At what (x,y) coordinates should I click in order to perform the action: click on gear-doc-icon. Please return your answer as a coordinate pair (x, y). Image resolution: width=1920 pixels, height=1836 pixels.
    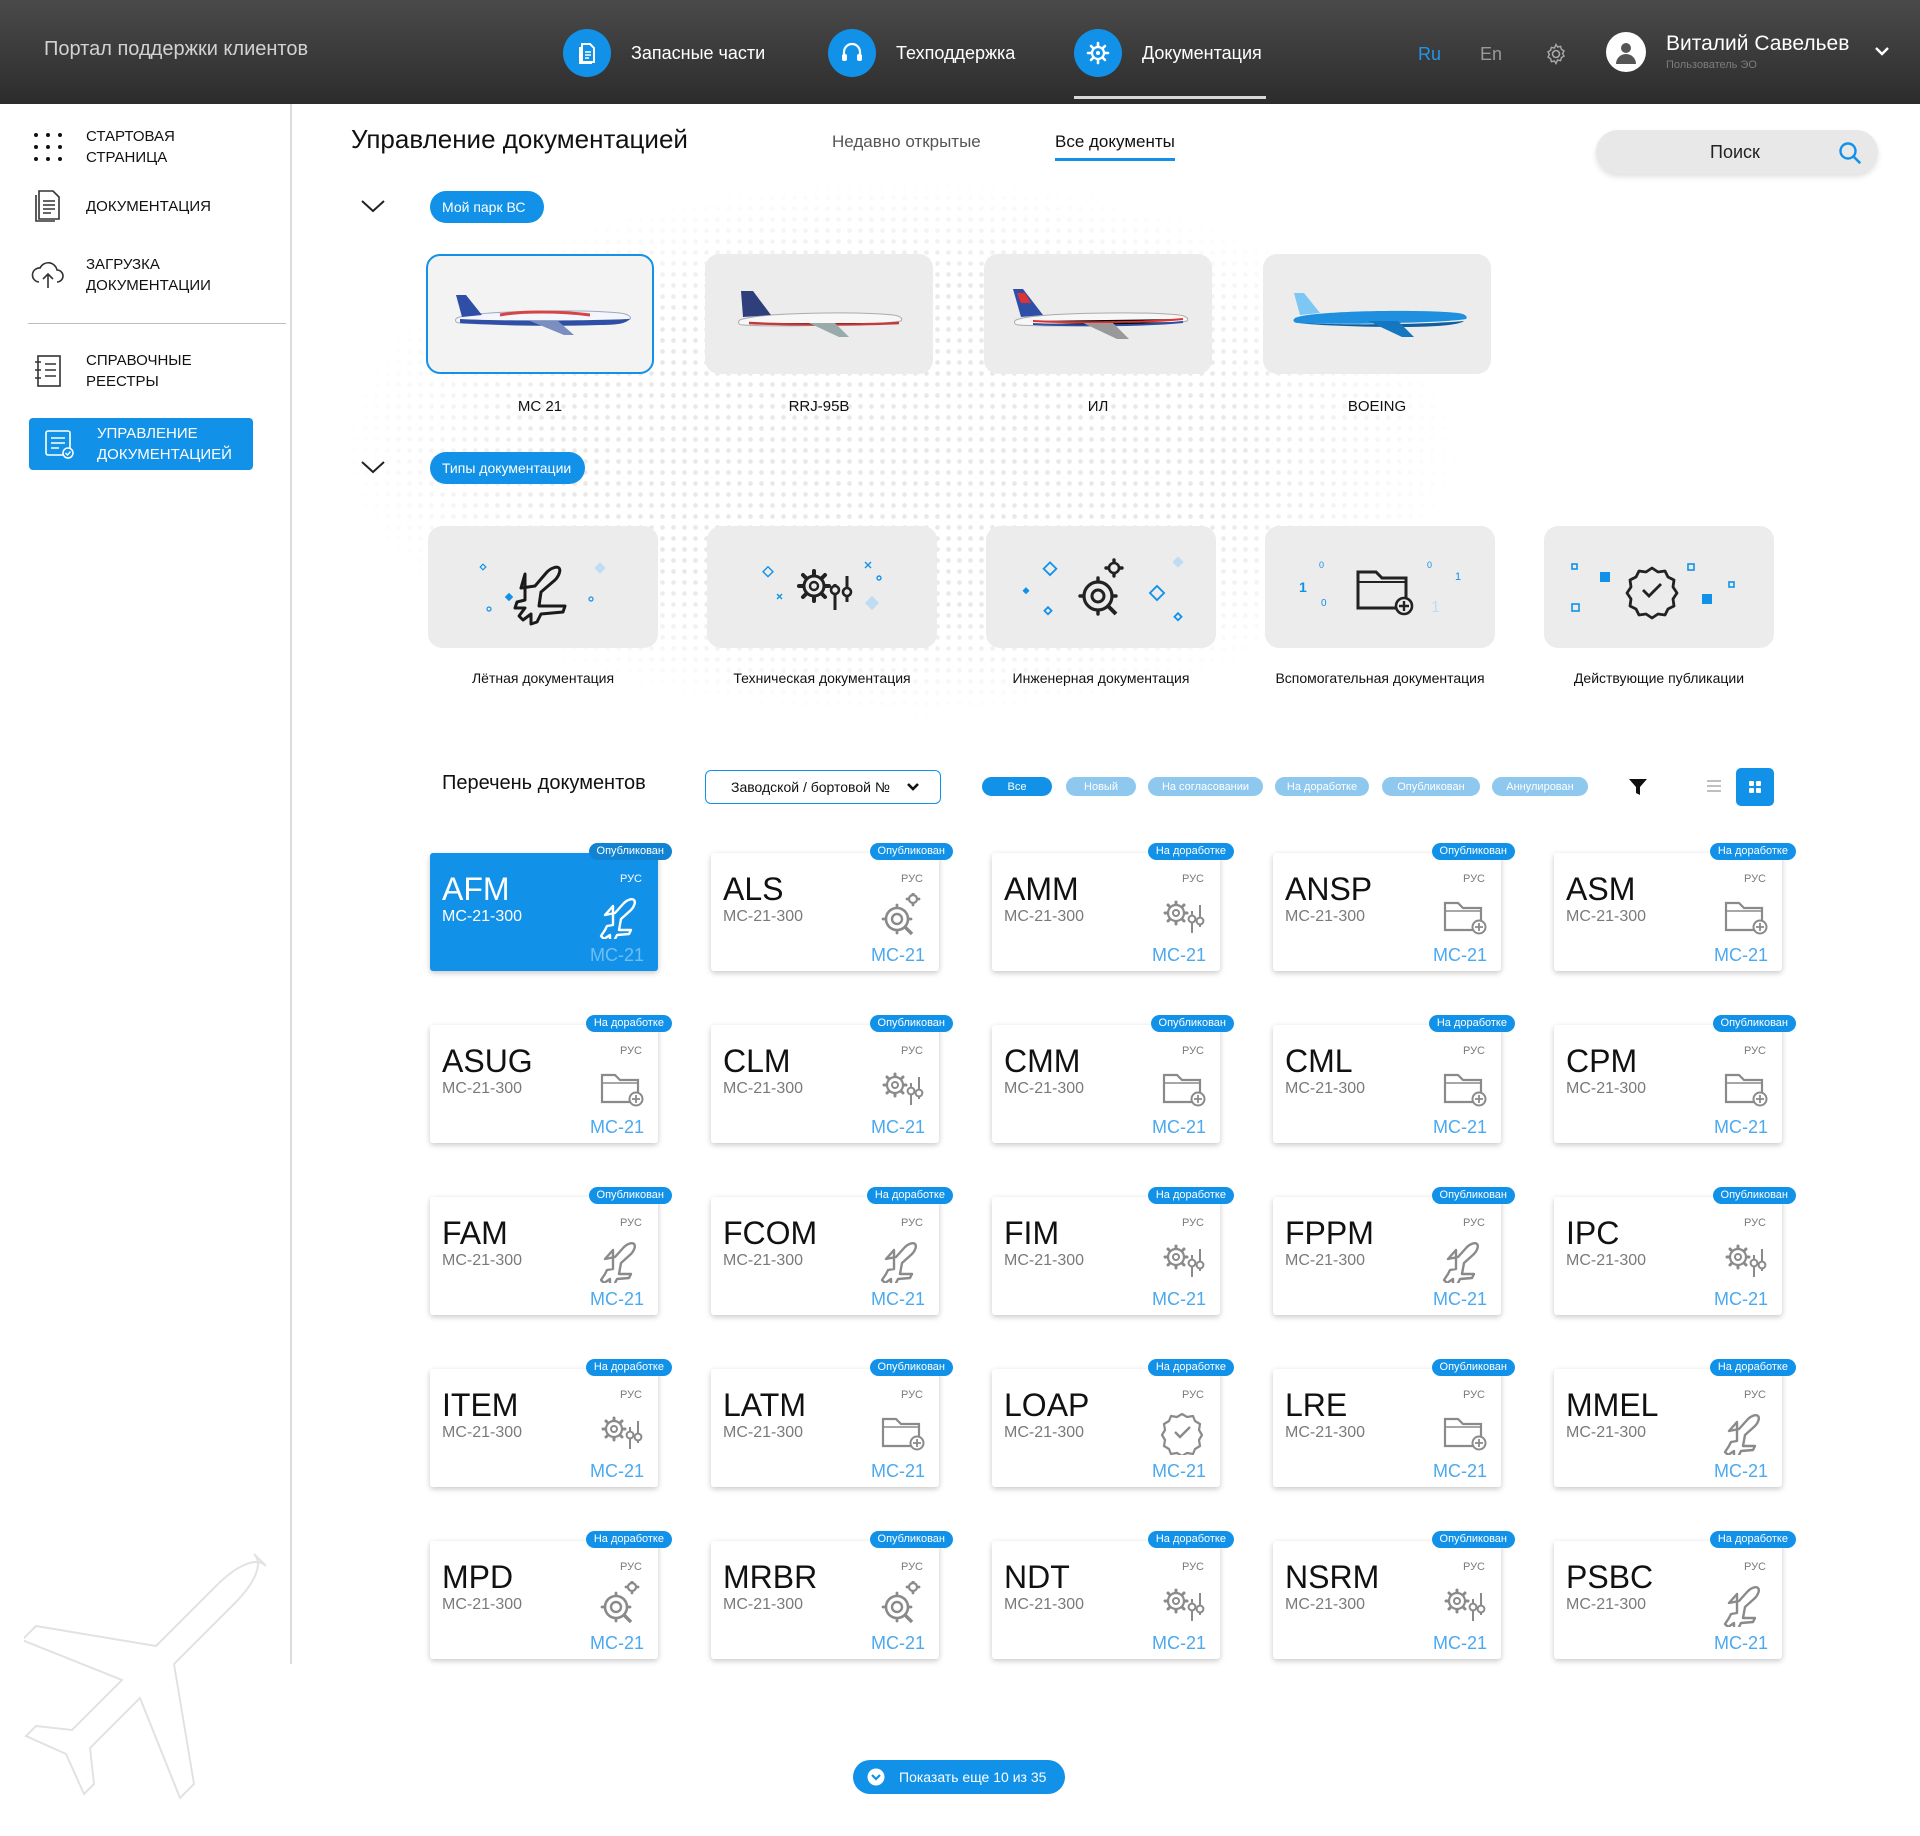
    Looking at the image, I should click on (1098, 53).